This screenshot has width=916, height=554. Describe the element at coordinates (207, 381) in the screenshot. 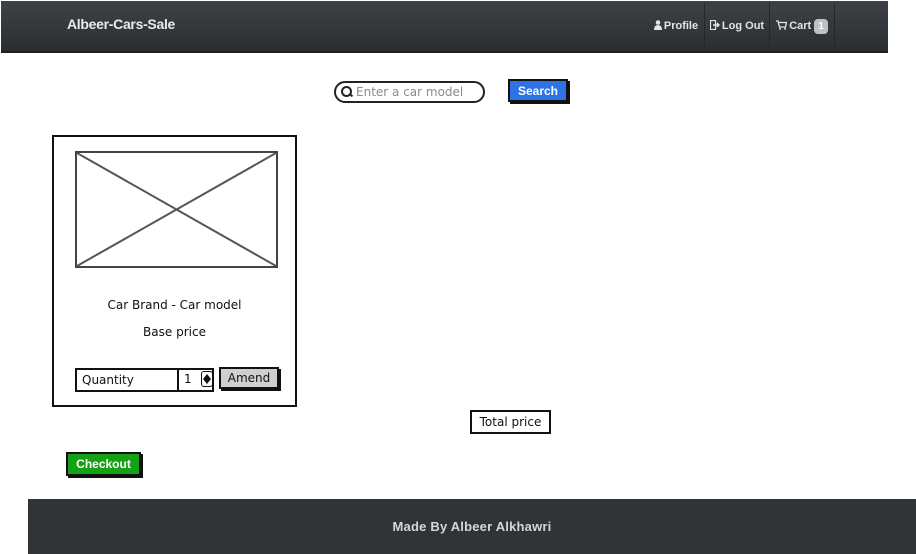

I see `chevron-down-icon` at that location.